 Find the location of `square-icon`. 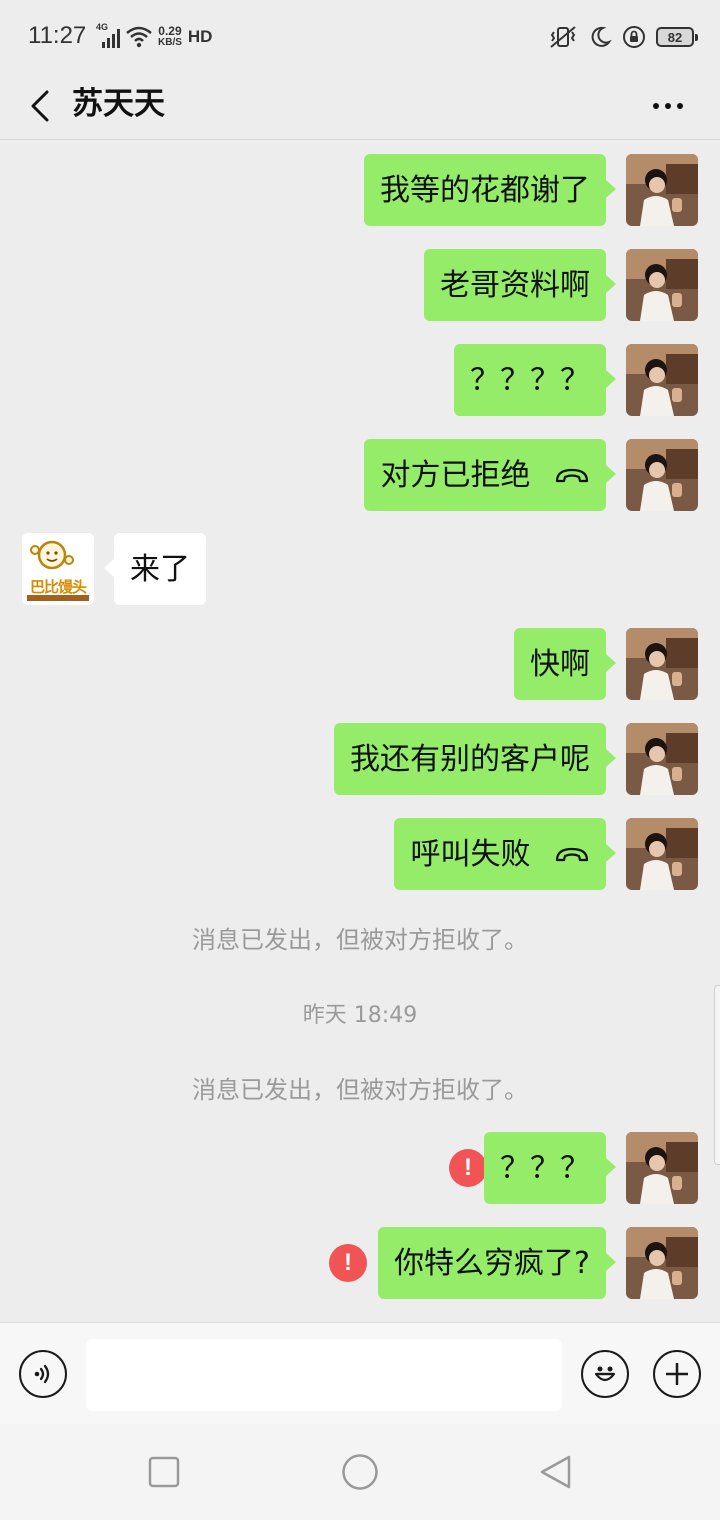

square-icon is located at coordinates (164, 1472).